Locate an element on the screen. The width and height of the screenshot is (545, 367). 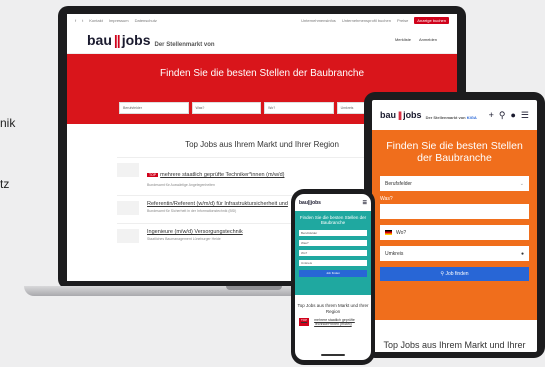
umkreis-select: Umkreis is located at coordinates (333, 262).